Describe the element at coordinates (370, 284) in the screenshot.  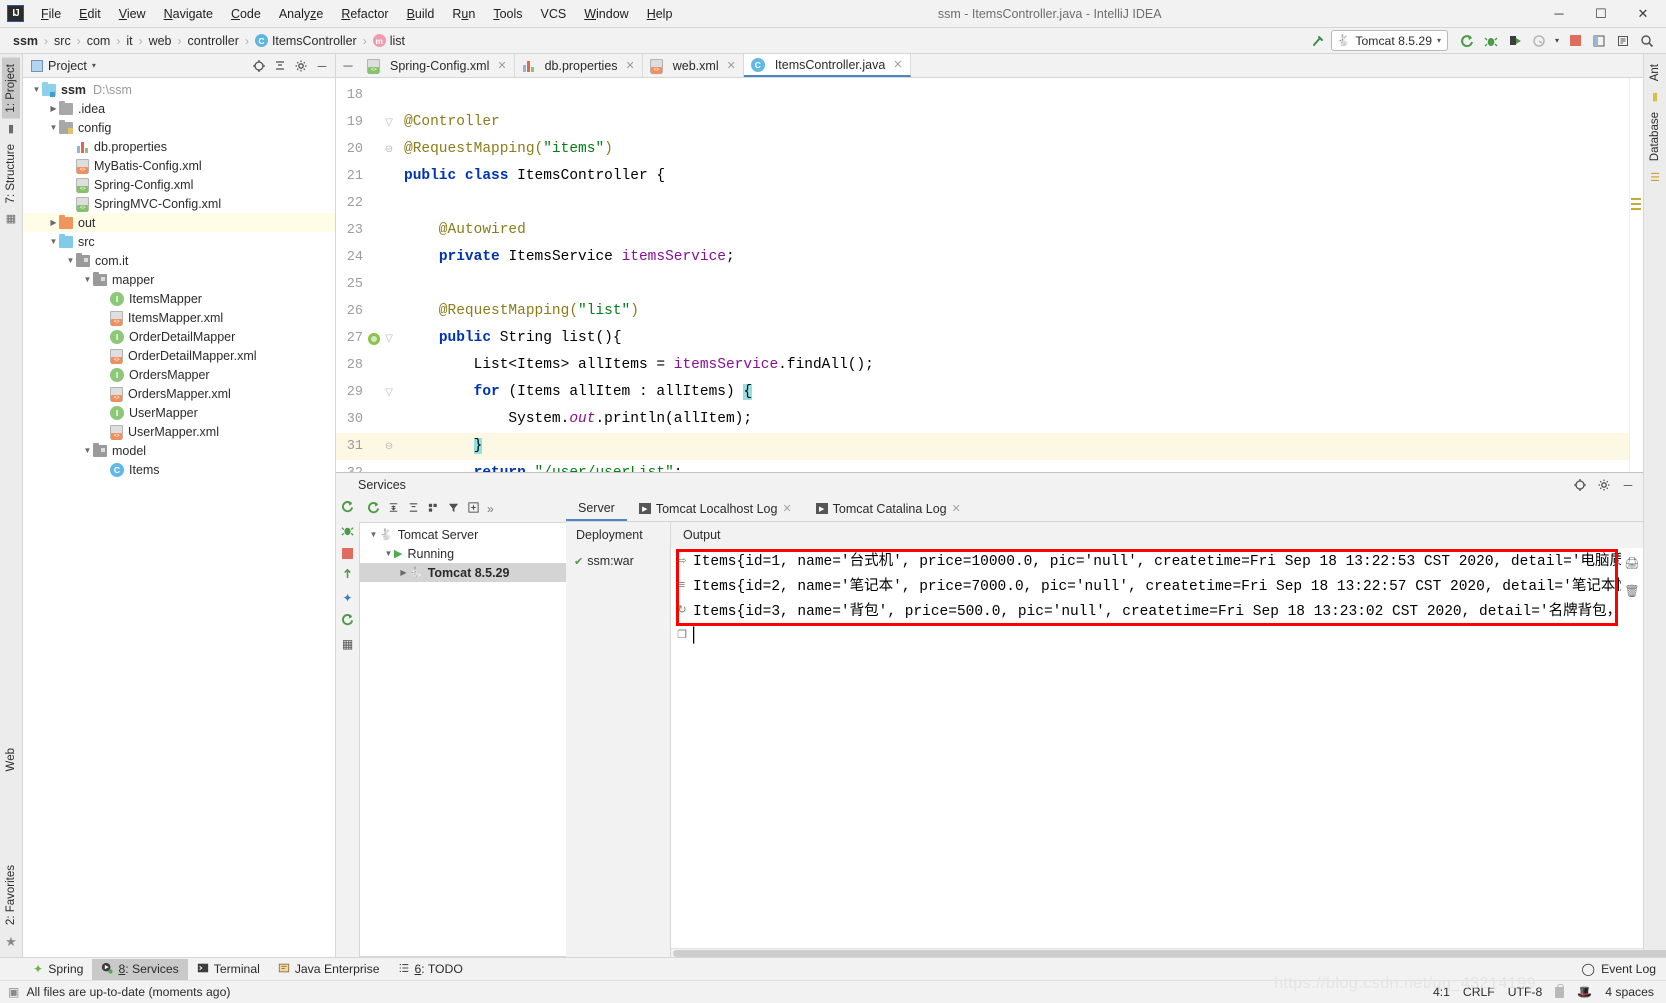
I see `gutter-line: 25` at that location.